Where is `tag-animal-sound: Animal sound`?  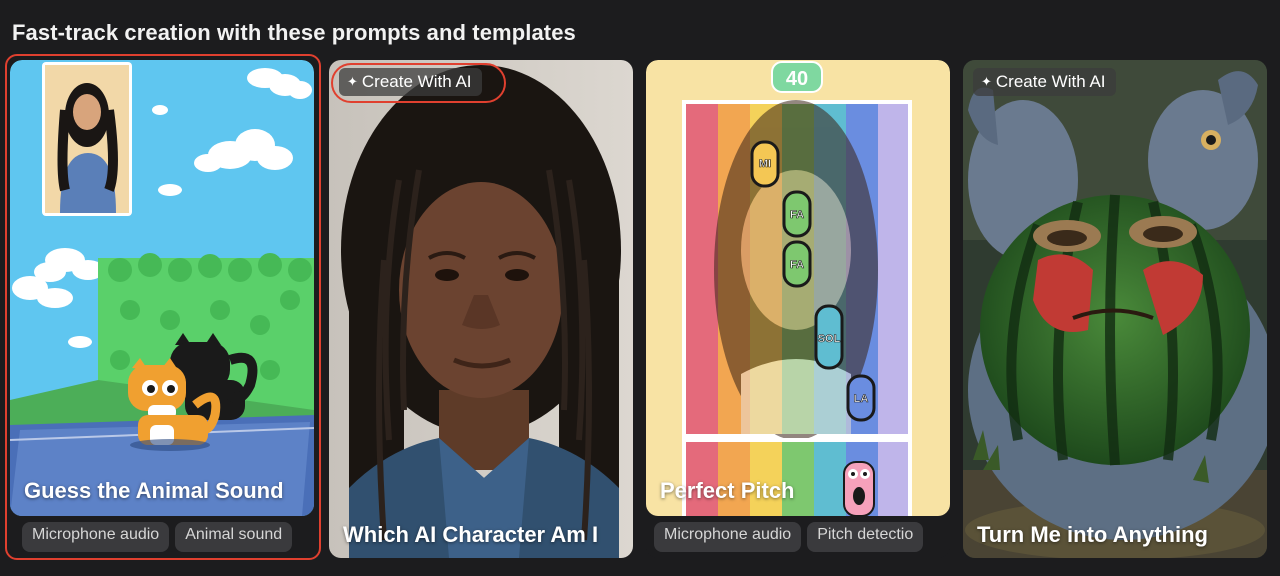
tag-animal-sound: Animal sound is located at coordinates (234, 537).